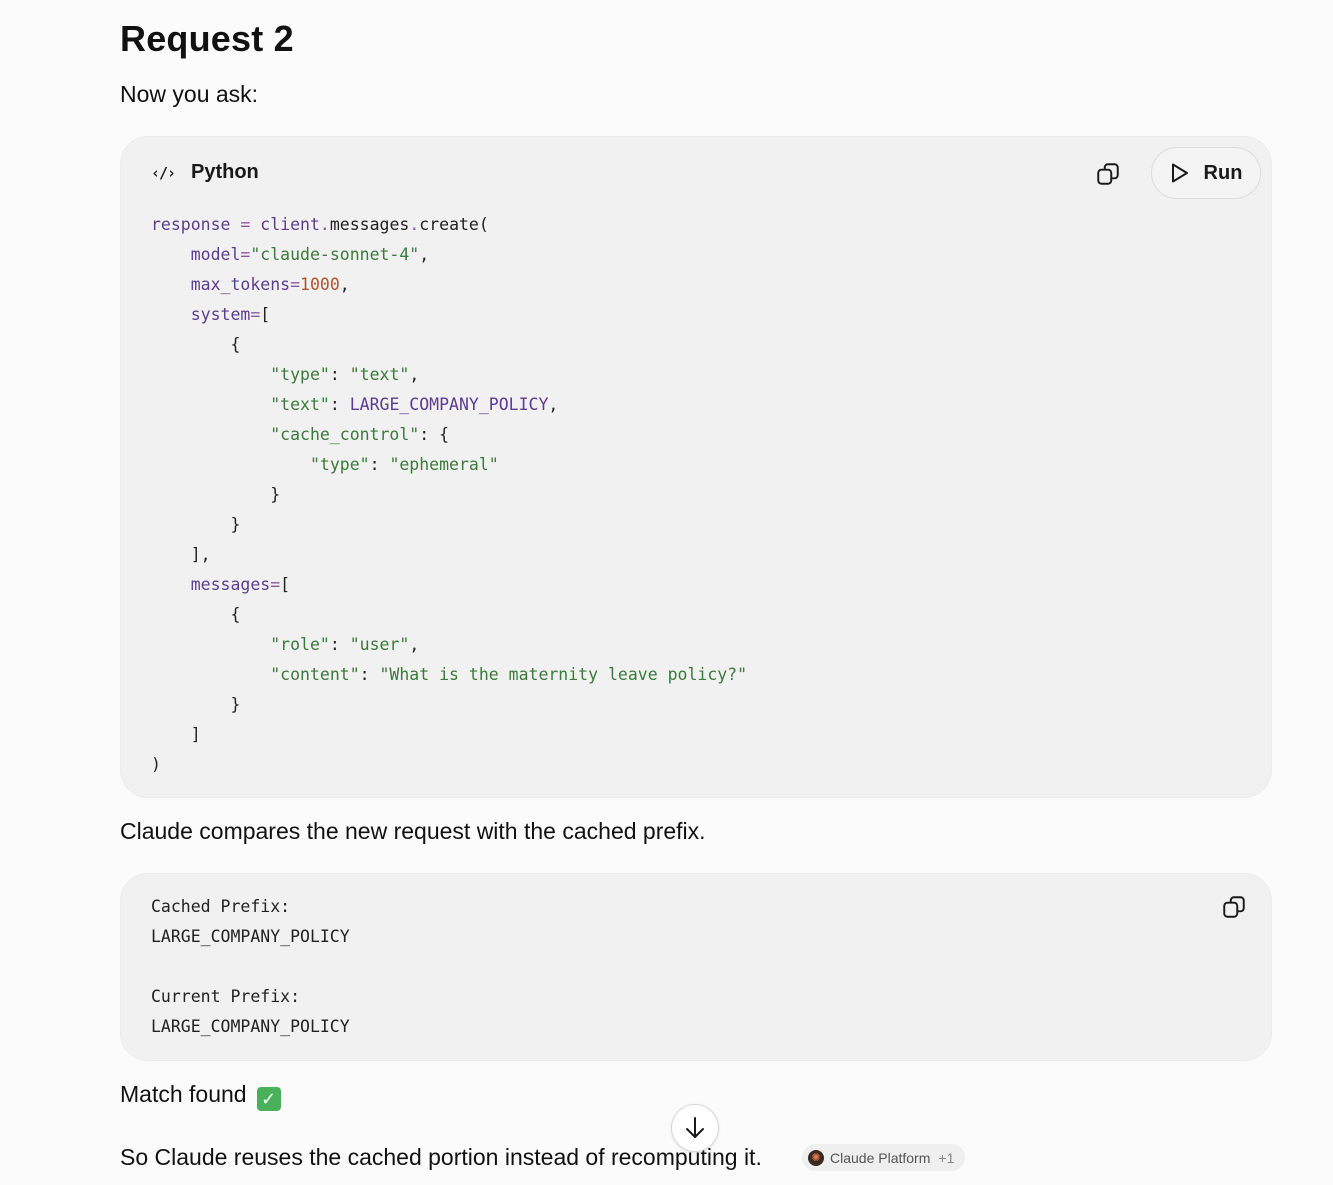  What do you see at coordinates (414, 404) in the screenshot?
I see `code-line: "text": LARGE_COMPANY_POLICY,` at bounding box center [414, 404].